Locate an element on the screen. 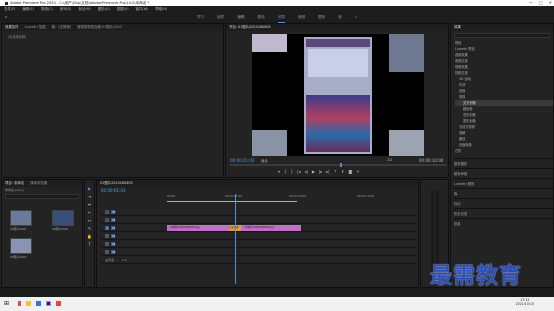  windows-start-icon: ⊞ is located at coordinates (6, 303).